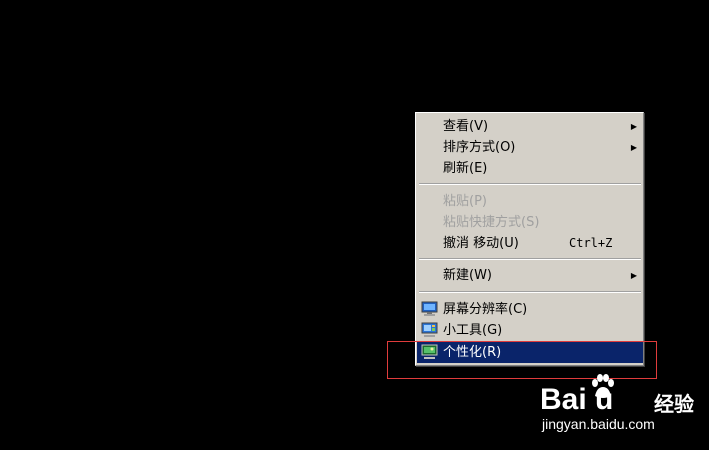  What do you see at coordinates (481, 243) in the screenshot?
I see `menu-item-label: 撤消 移动(U)` at bounding box center [481, 243].